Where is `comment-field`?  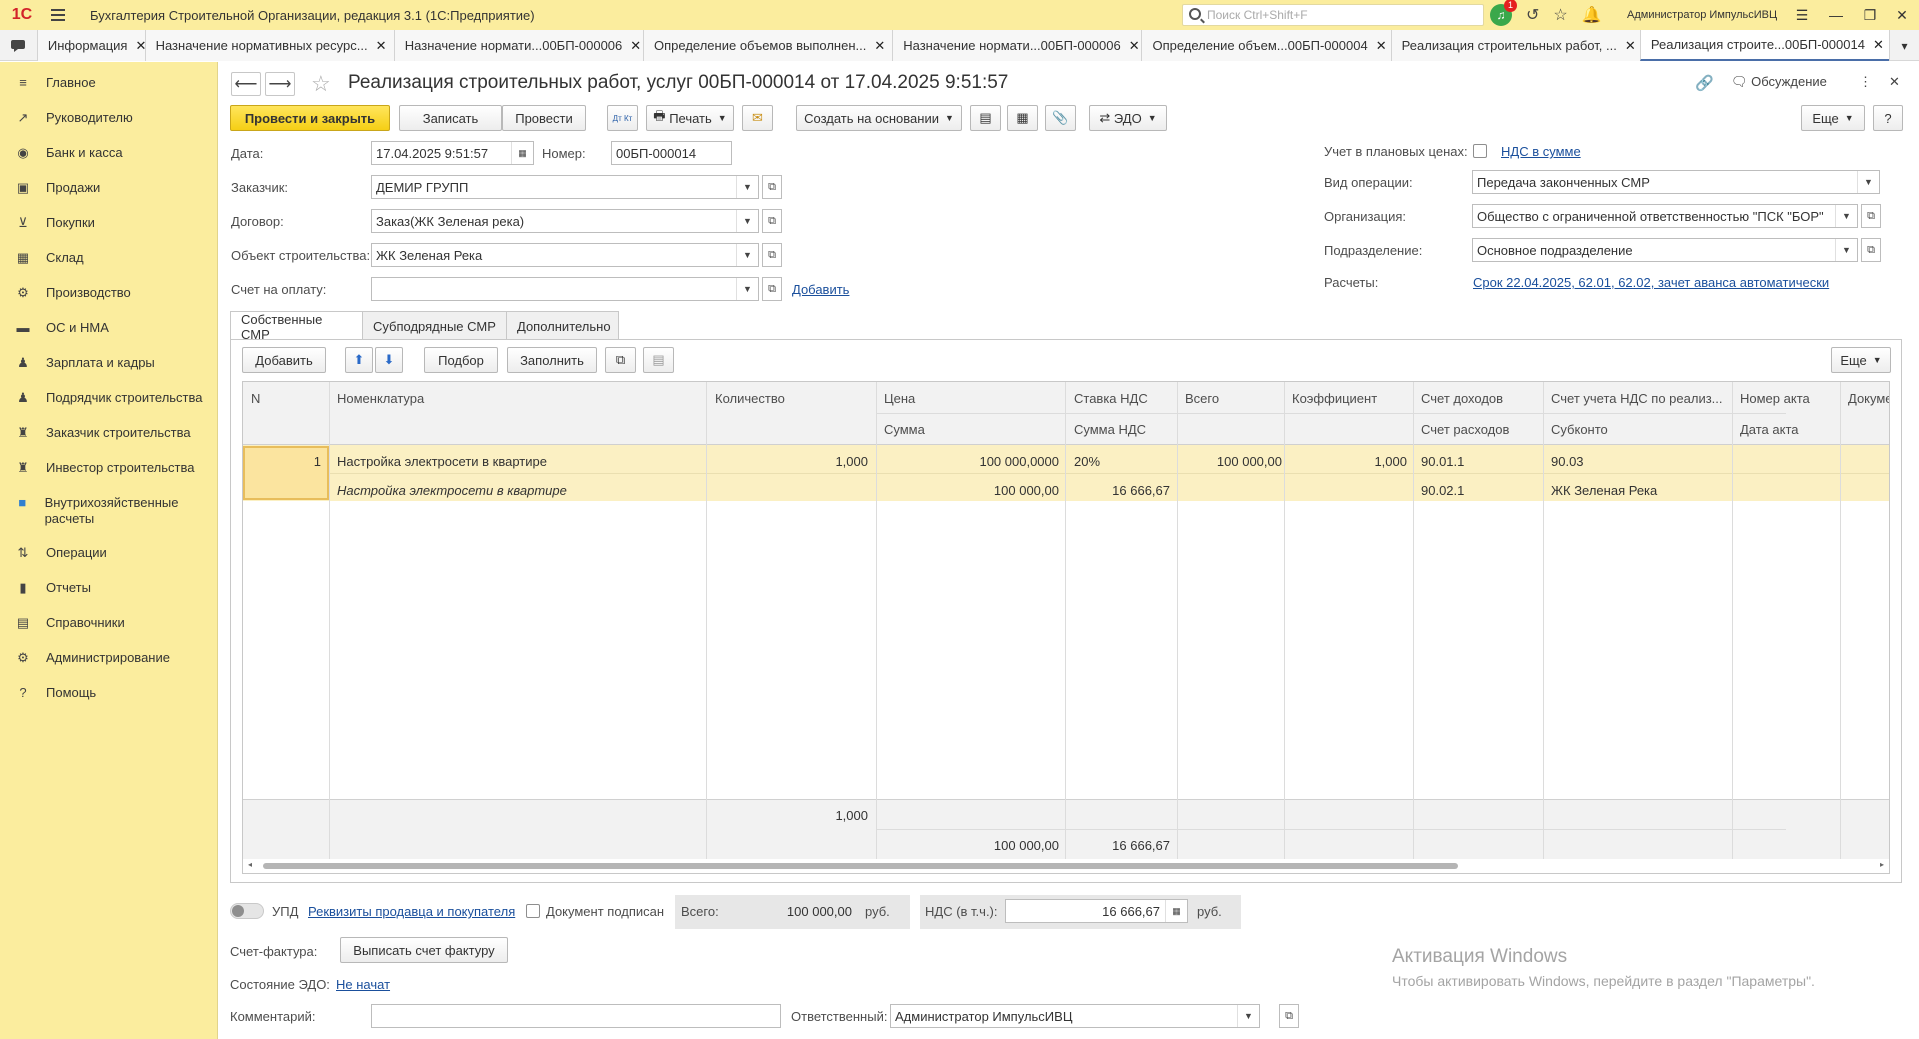 comment-field is located at coordinates (576, 1016).